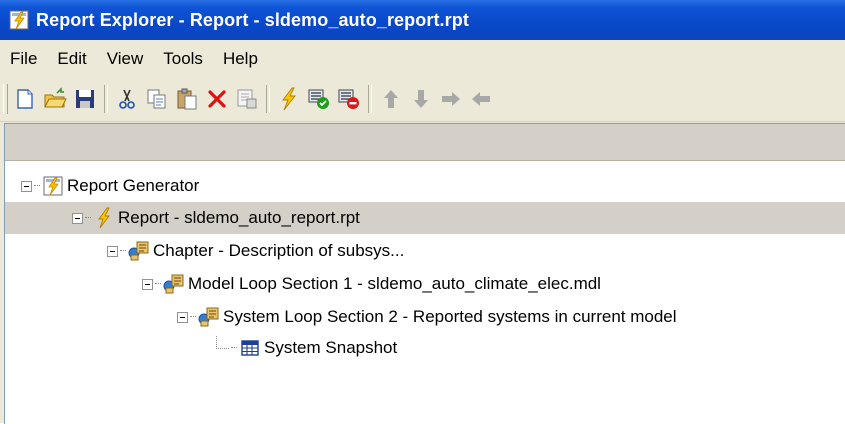 This screenshot has height=424, width=845. I want to click on activate-component-button, so click(319, 99).